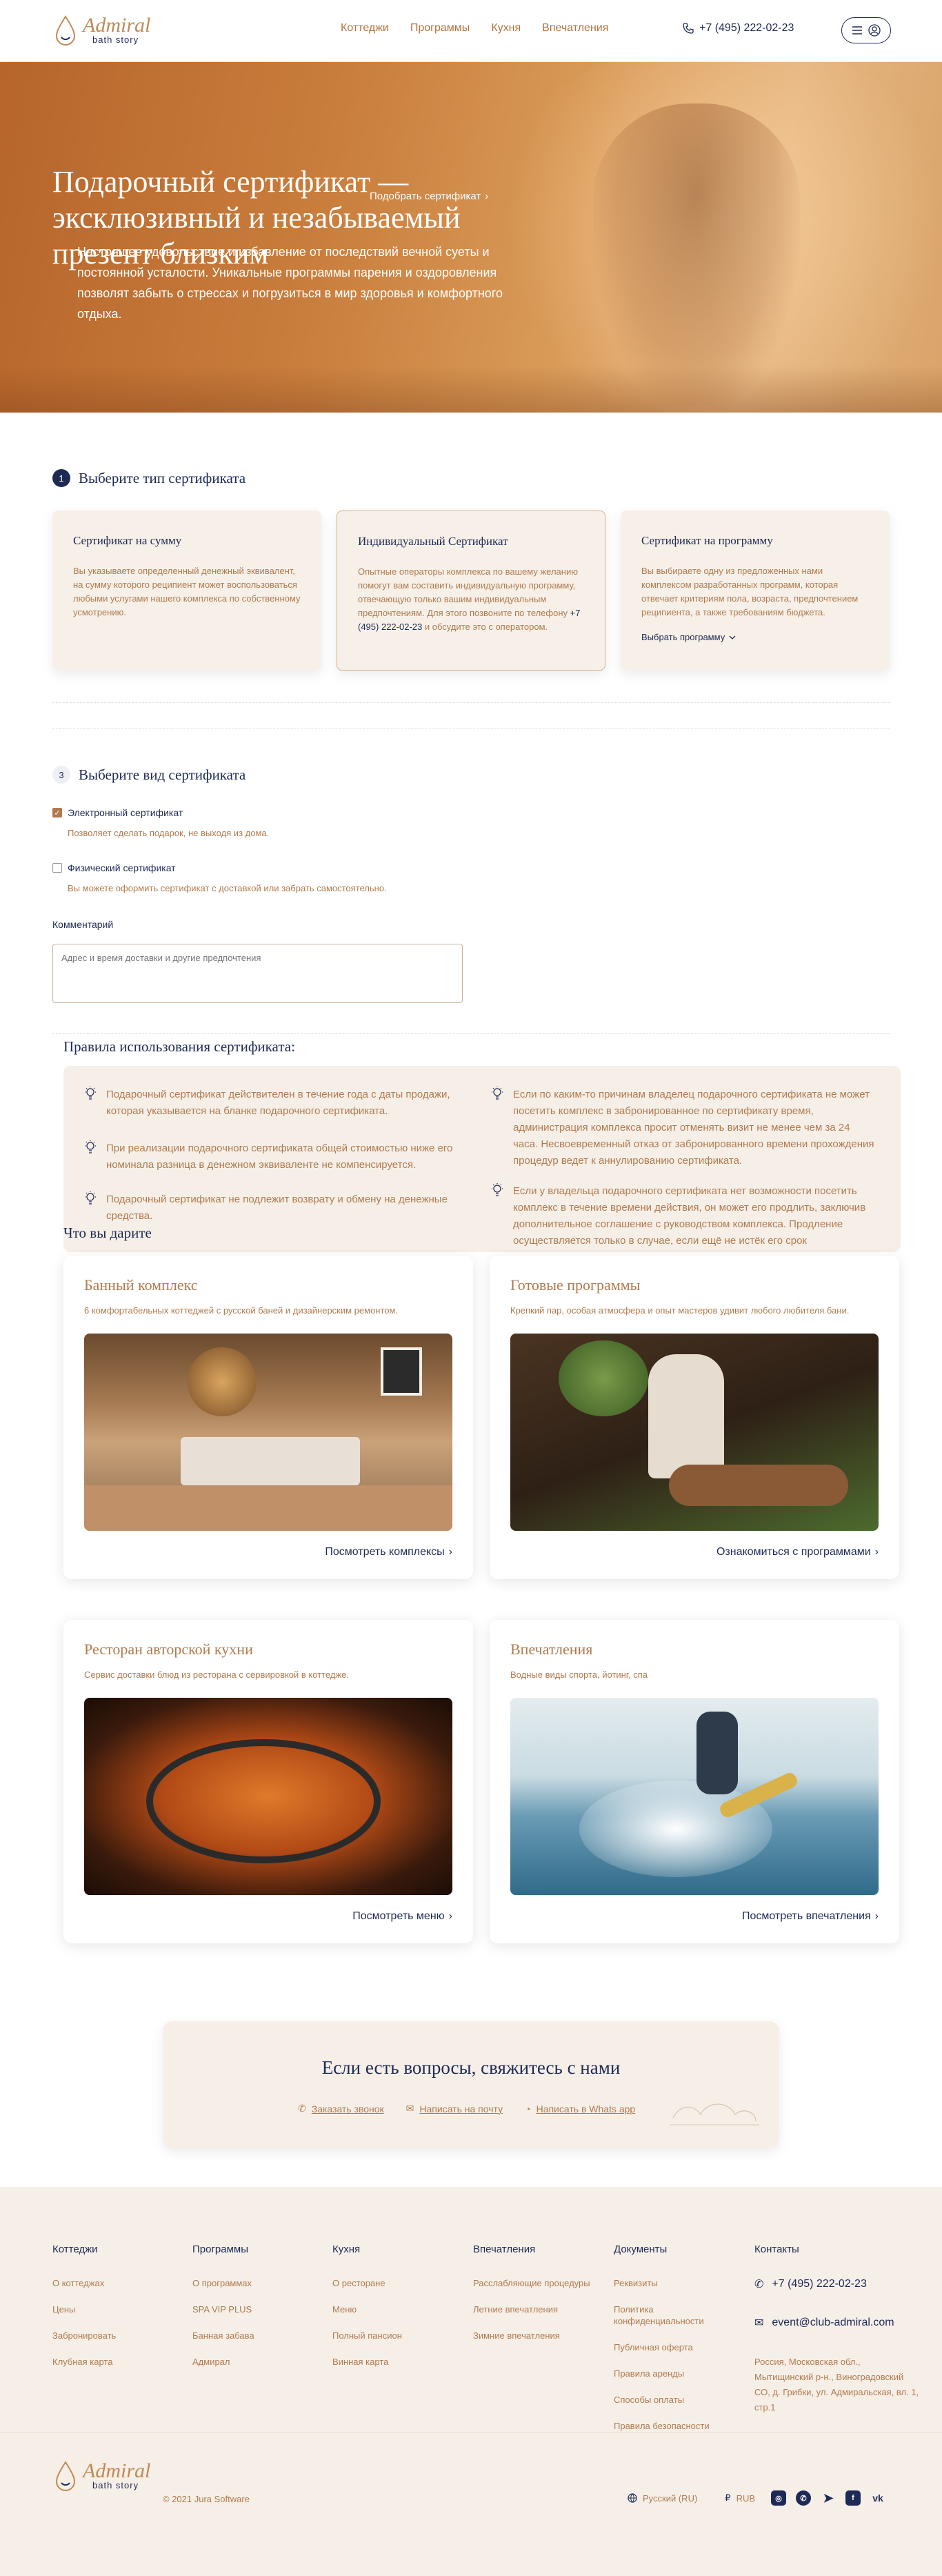 This screenshot has height=2576, width=942. What do you see at coordinates (669, 2400) in the screenshot?
I see `footer-link: Способы оплаты` at bounding box center [669, 2400].